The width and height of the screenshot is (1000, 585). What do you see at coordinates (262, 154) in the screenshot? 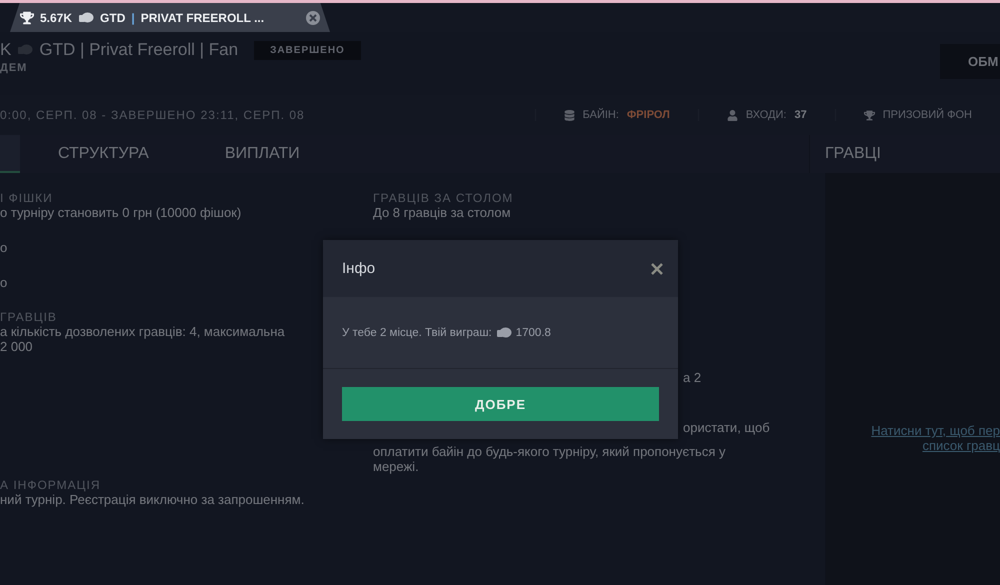
I see `tab: ВИПЛАТИ` at bounding box center [262, 154].